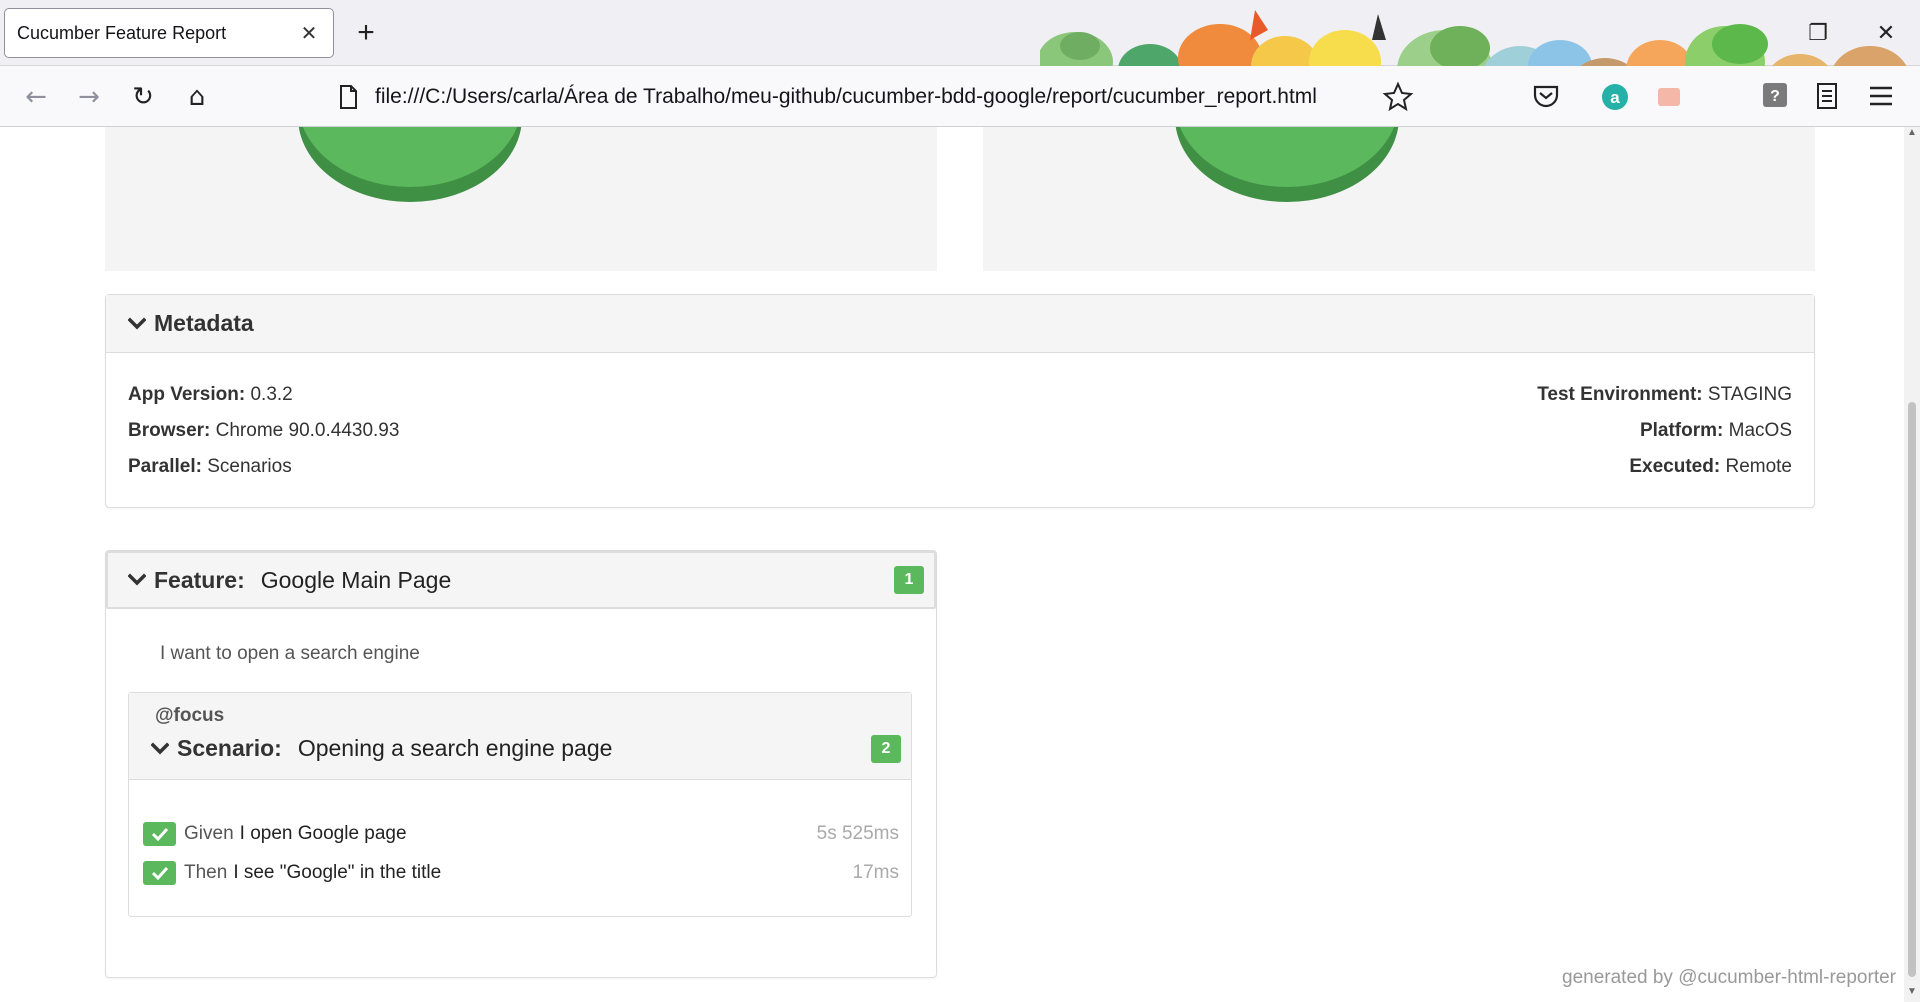  Describe the element at coordinates (206, 872) in the screenshot. I see `step-keyword: Then` at that location.